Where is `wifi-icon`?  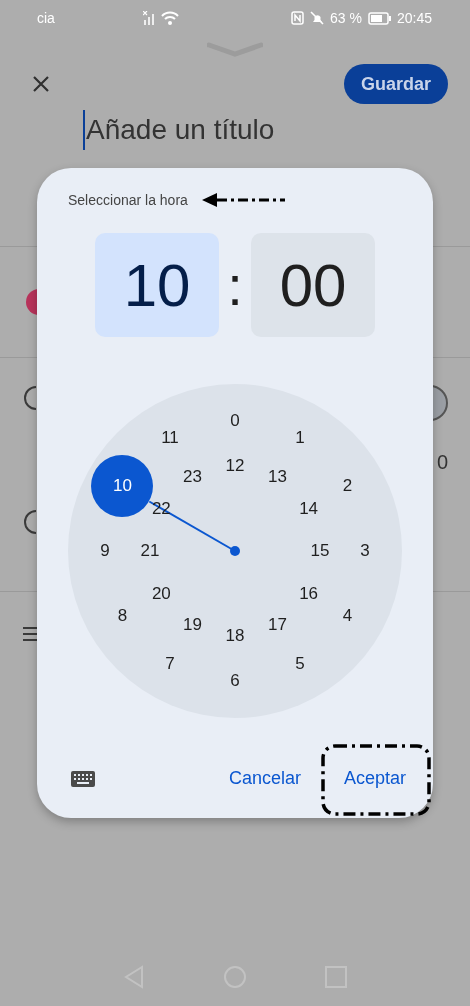 wifi-icon is located at coordinates (169, 18).